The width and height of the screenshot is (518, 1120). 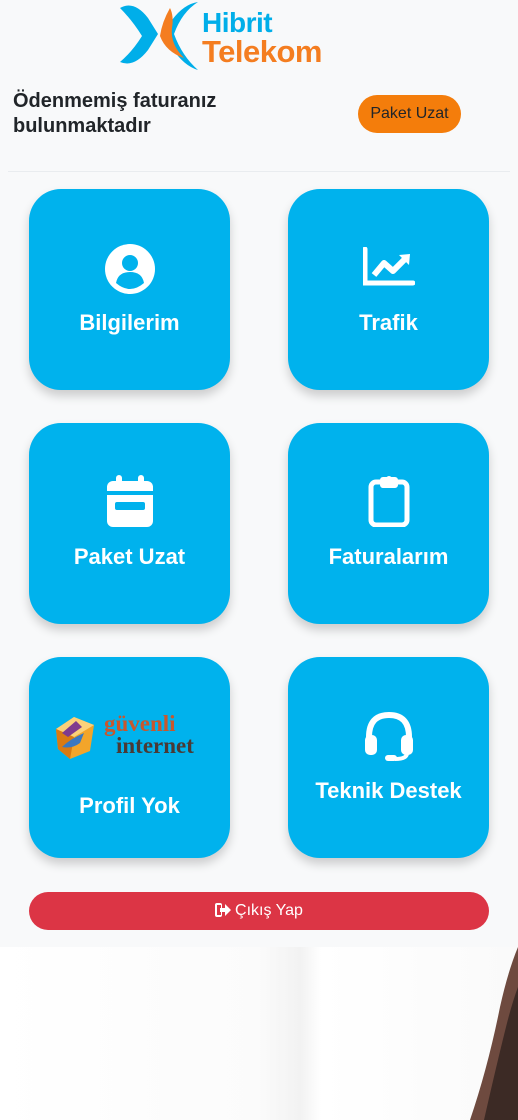 I want to click on unpaid-invoice-notice: Ödenmemiş faturanız bulunmaktadır, so click(x=115, y=113).